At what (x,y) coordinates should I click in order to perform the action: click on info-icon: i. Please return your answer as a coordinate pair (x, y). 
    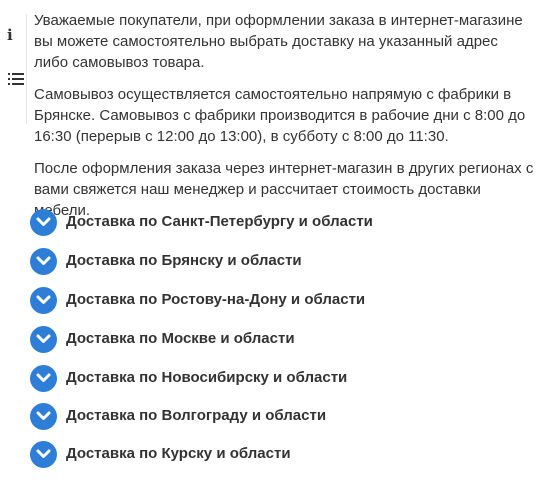
    Looking at the image, I should click on (10, 35).